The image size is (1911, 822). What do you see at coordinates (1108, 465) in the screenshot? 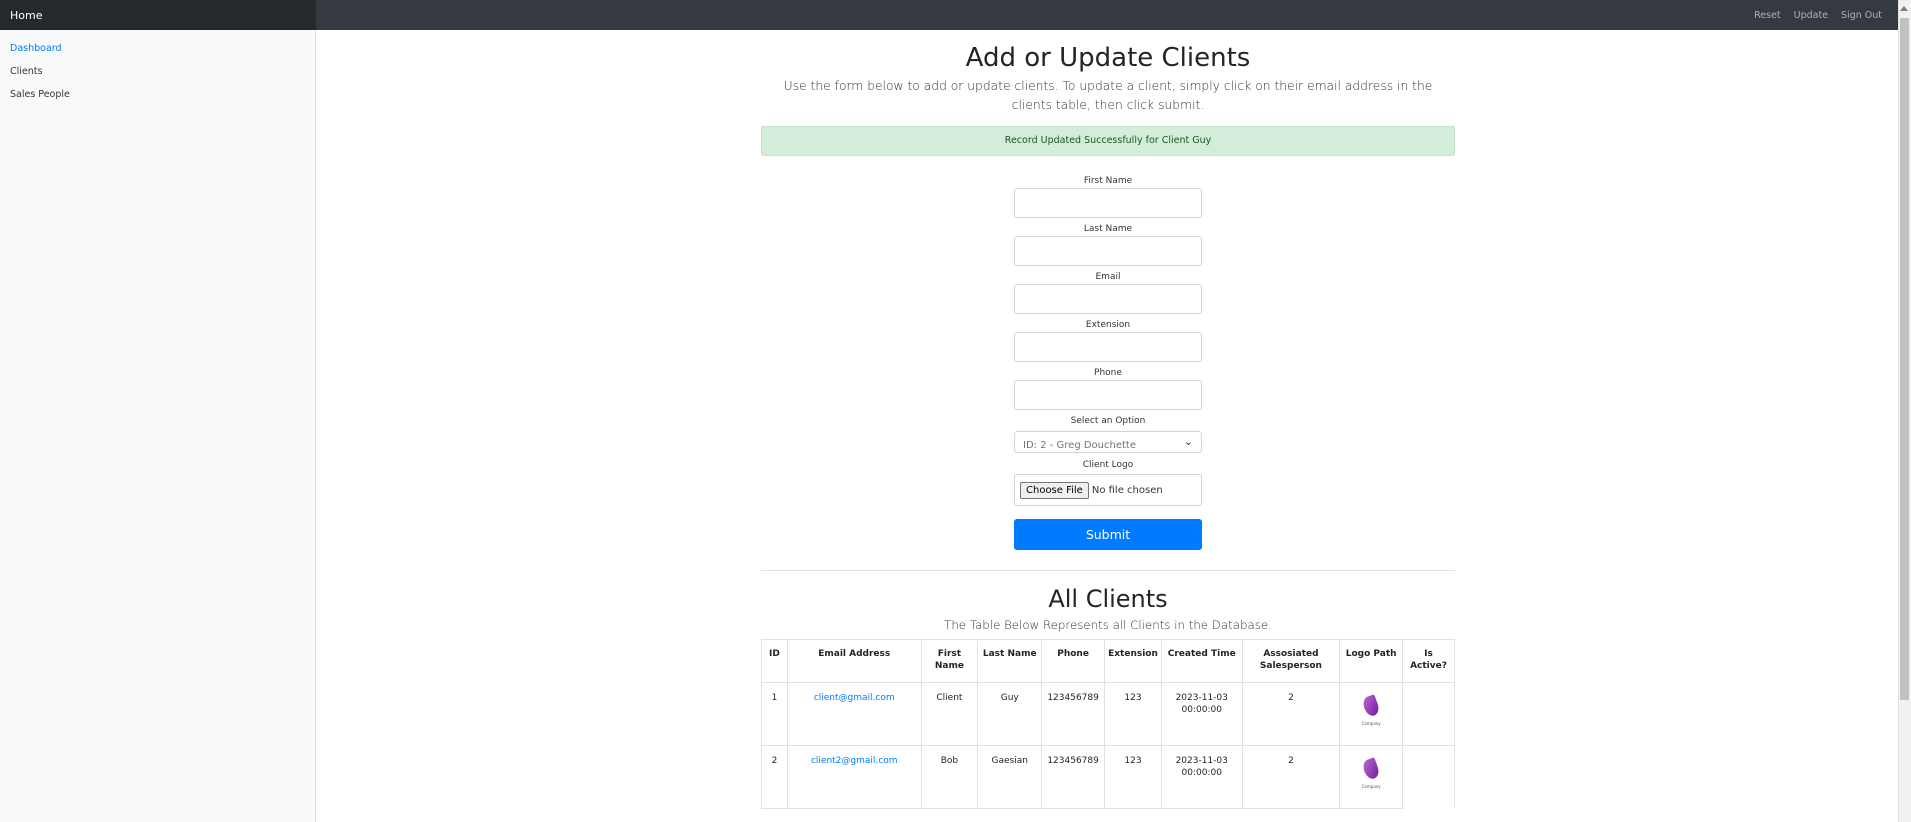
I see `client-logo-label: Client Logo` at bounding box center [1108, 465].